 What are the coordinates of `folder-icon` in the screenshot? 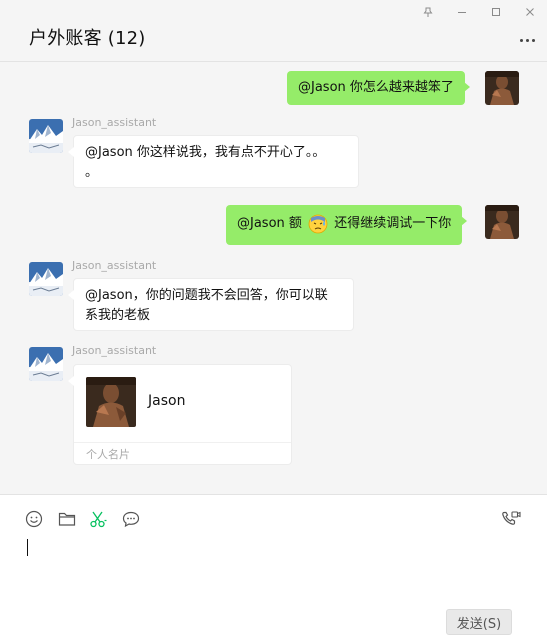 It's located at (67, 519).